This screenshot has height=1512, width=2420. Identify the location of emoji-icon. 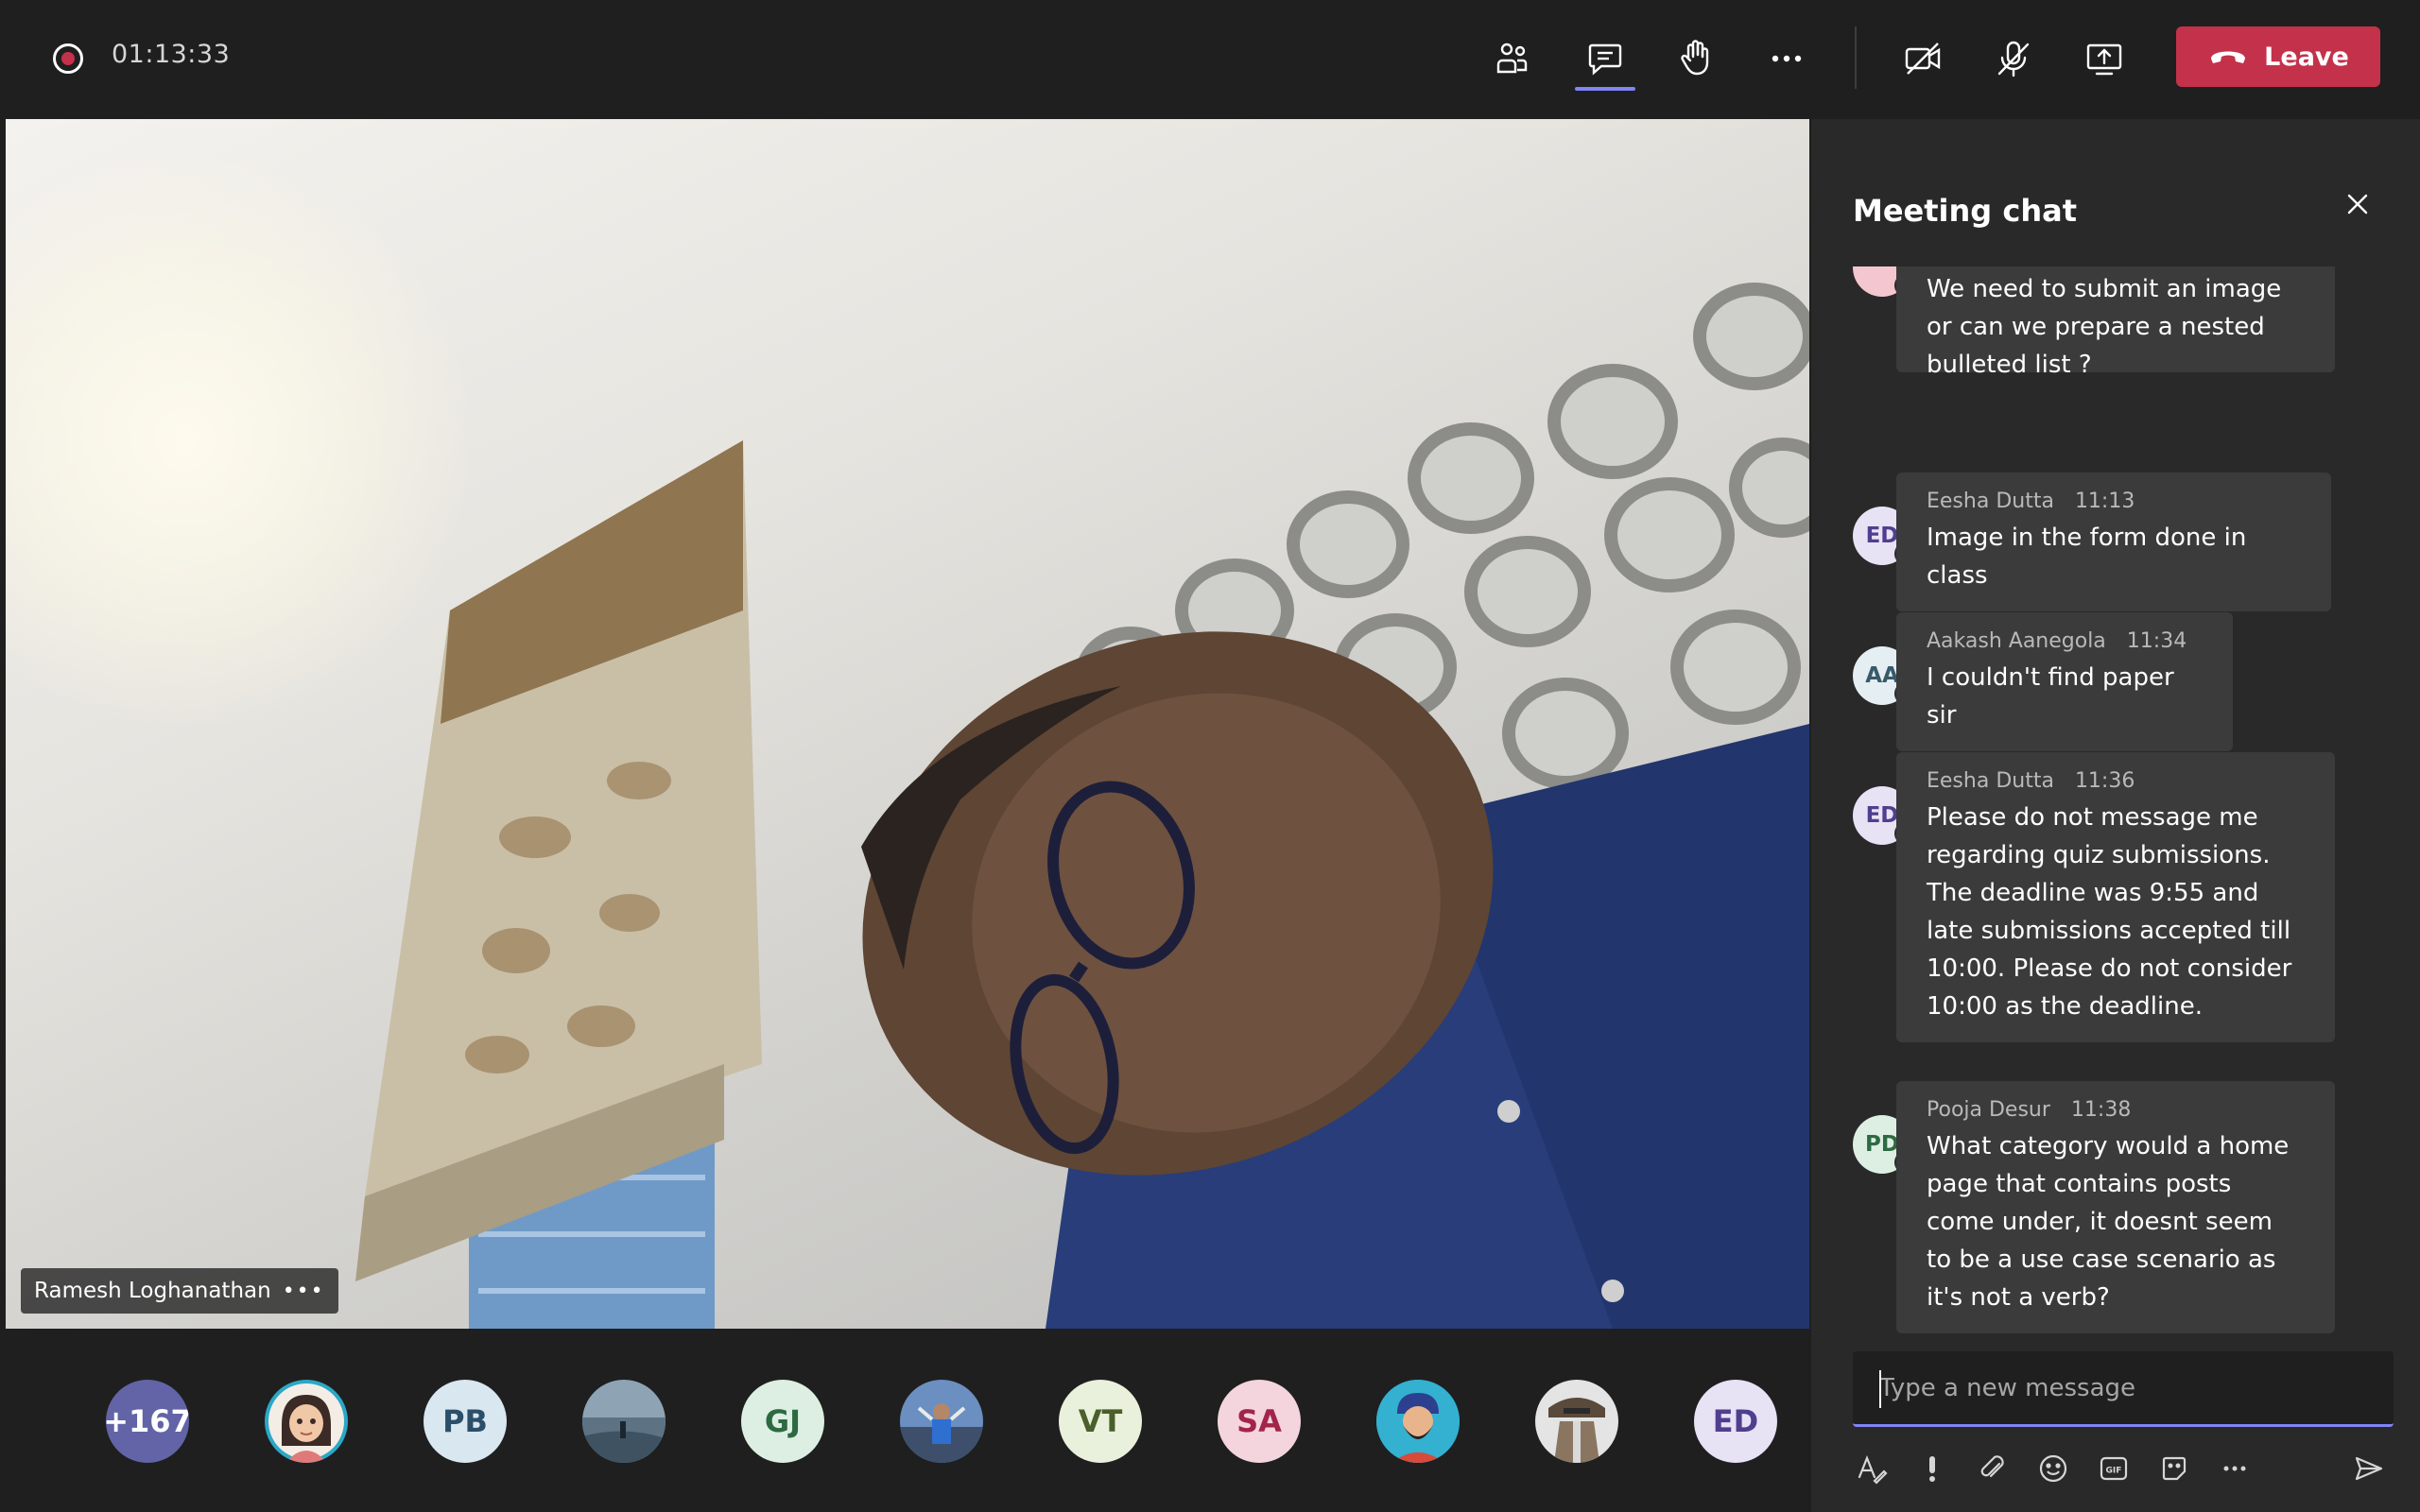
(2053, 1468).